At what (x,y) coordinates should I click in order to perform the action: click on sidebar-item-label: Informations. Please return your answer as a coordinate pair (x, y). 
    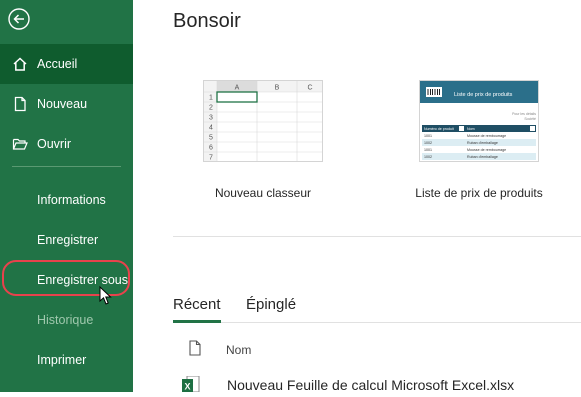
    Looking at the image, I should click on (71, 200).